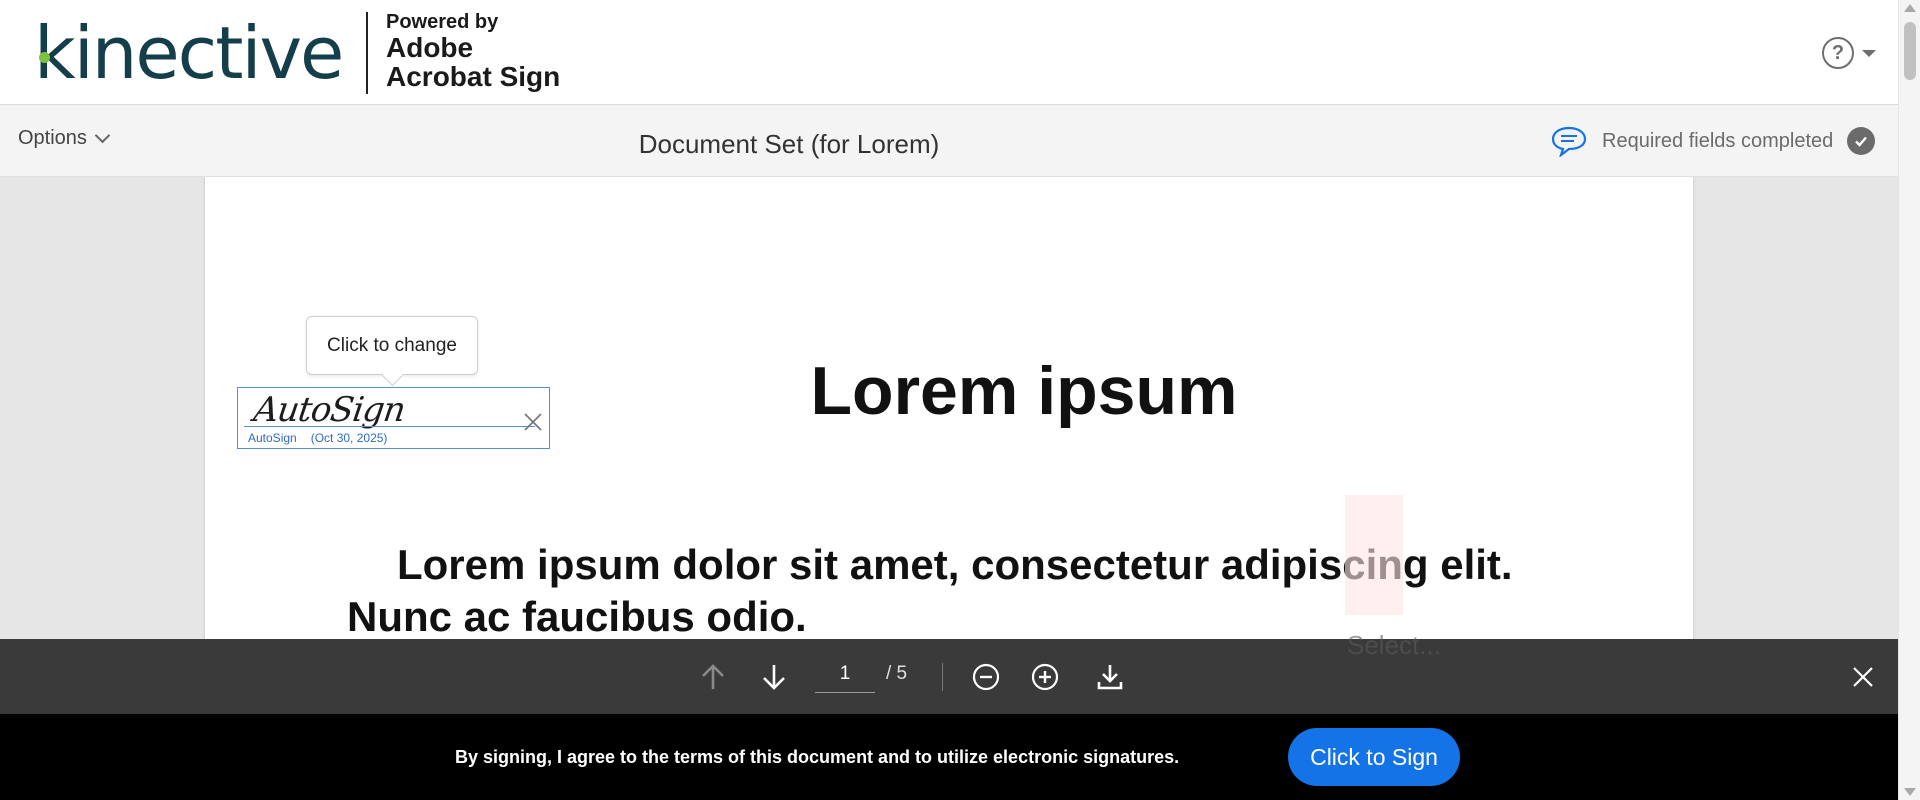  What do you see at coordinates (430, 47) in the screenshot?
I see `adobe-label: Adobe` at bounding box center [430, 47].